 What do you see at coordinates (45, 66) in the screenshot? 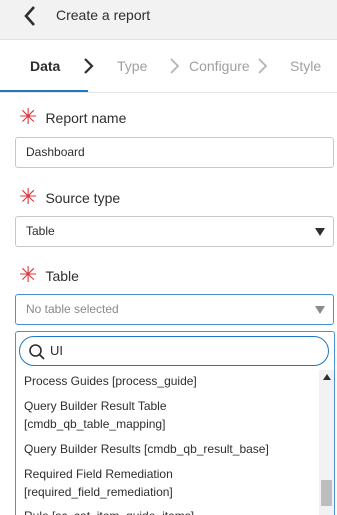
I see `tab-data: Data` at bounding box center [45, 66].